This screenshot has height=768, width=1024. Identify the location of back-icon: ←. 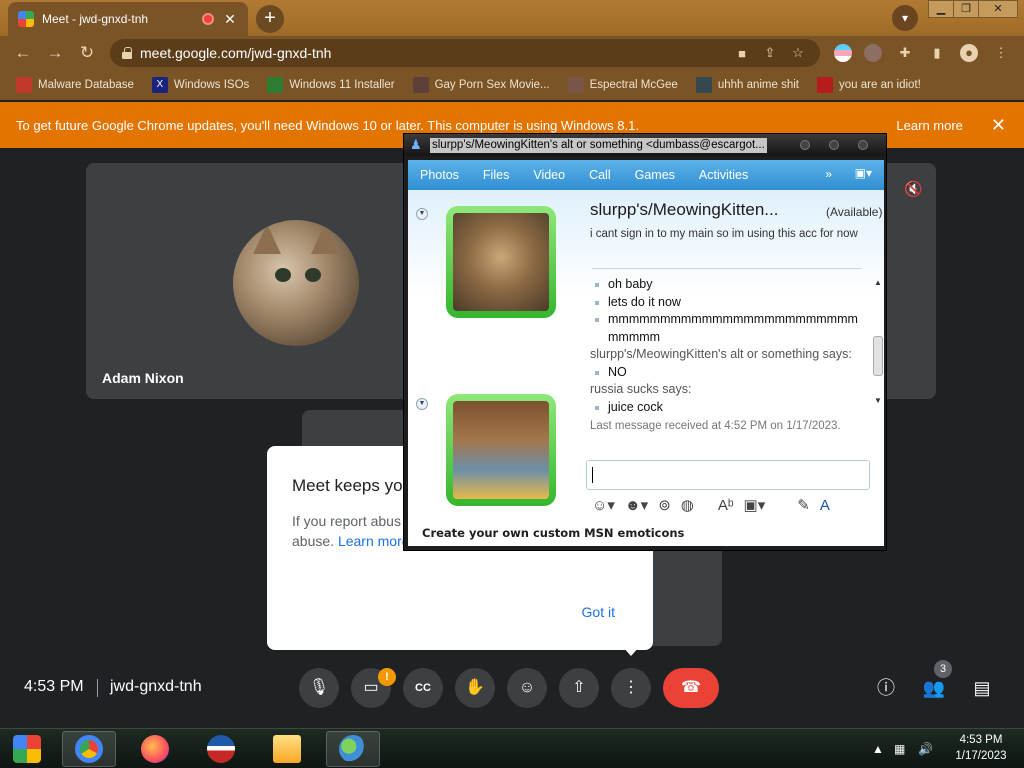
(23, 53).